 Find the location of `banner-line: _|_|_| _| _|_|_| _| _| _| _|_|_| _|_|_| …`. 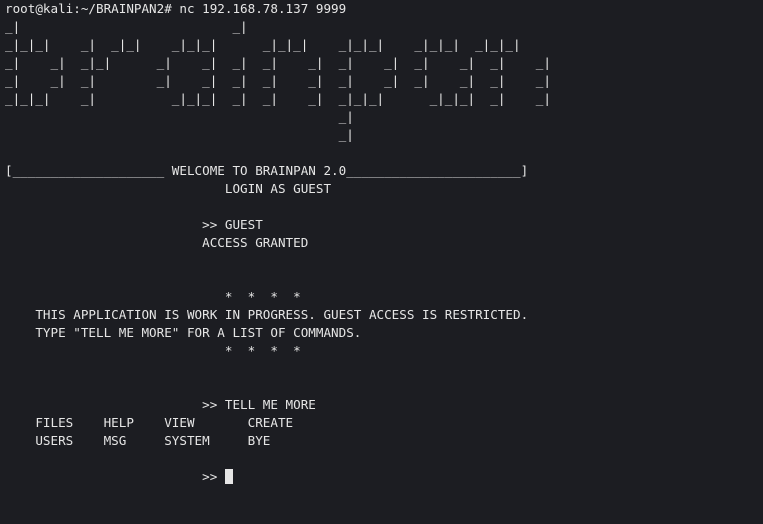

banner-line: _|_|_| _| _|_|_| _| _| _| _|_|_| _|_|_| … is located at coordinates (278, 98).